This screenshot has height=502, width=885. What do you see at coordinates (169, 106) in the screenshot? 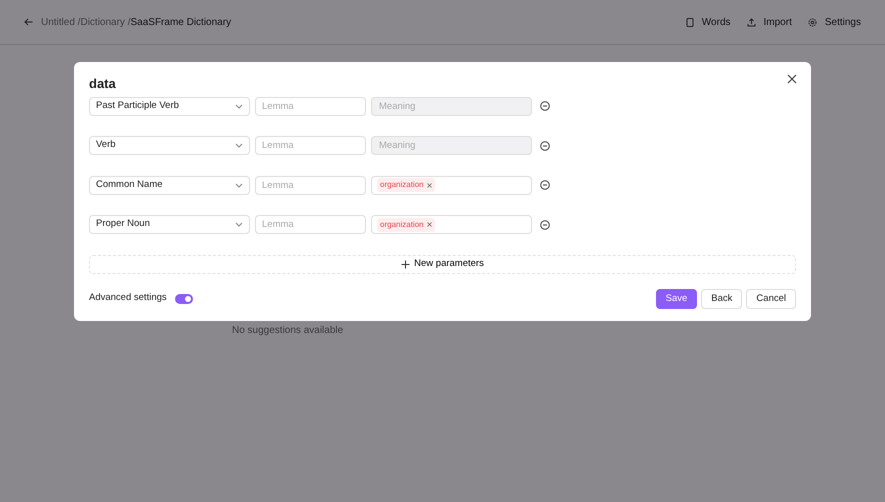
I see `type-select: Past Participle Verb` at bounding box center [169, 106].